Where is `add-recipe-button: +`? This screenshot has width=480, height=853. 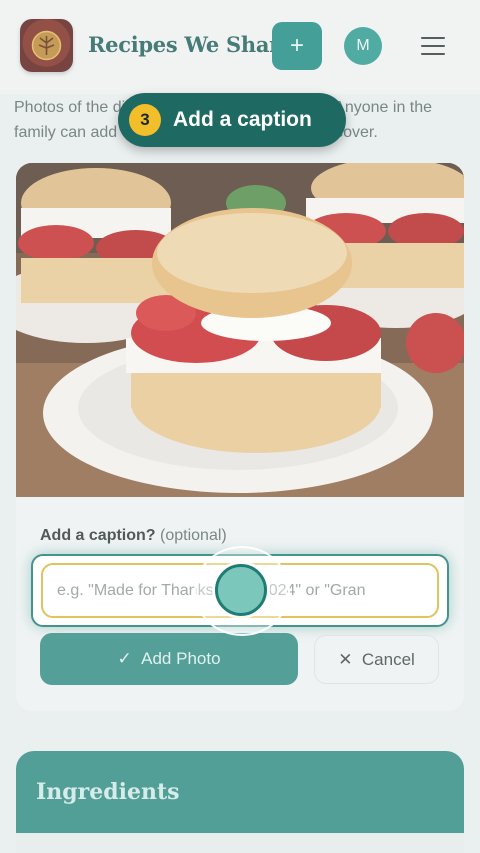
add-recipe-button: + is located at coordinates (297, 46).